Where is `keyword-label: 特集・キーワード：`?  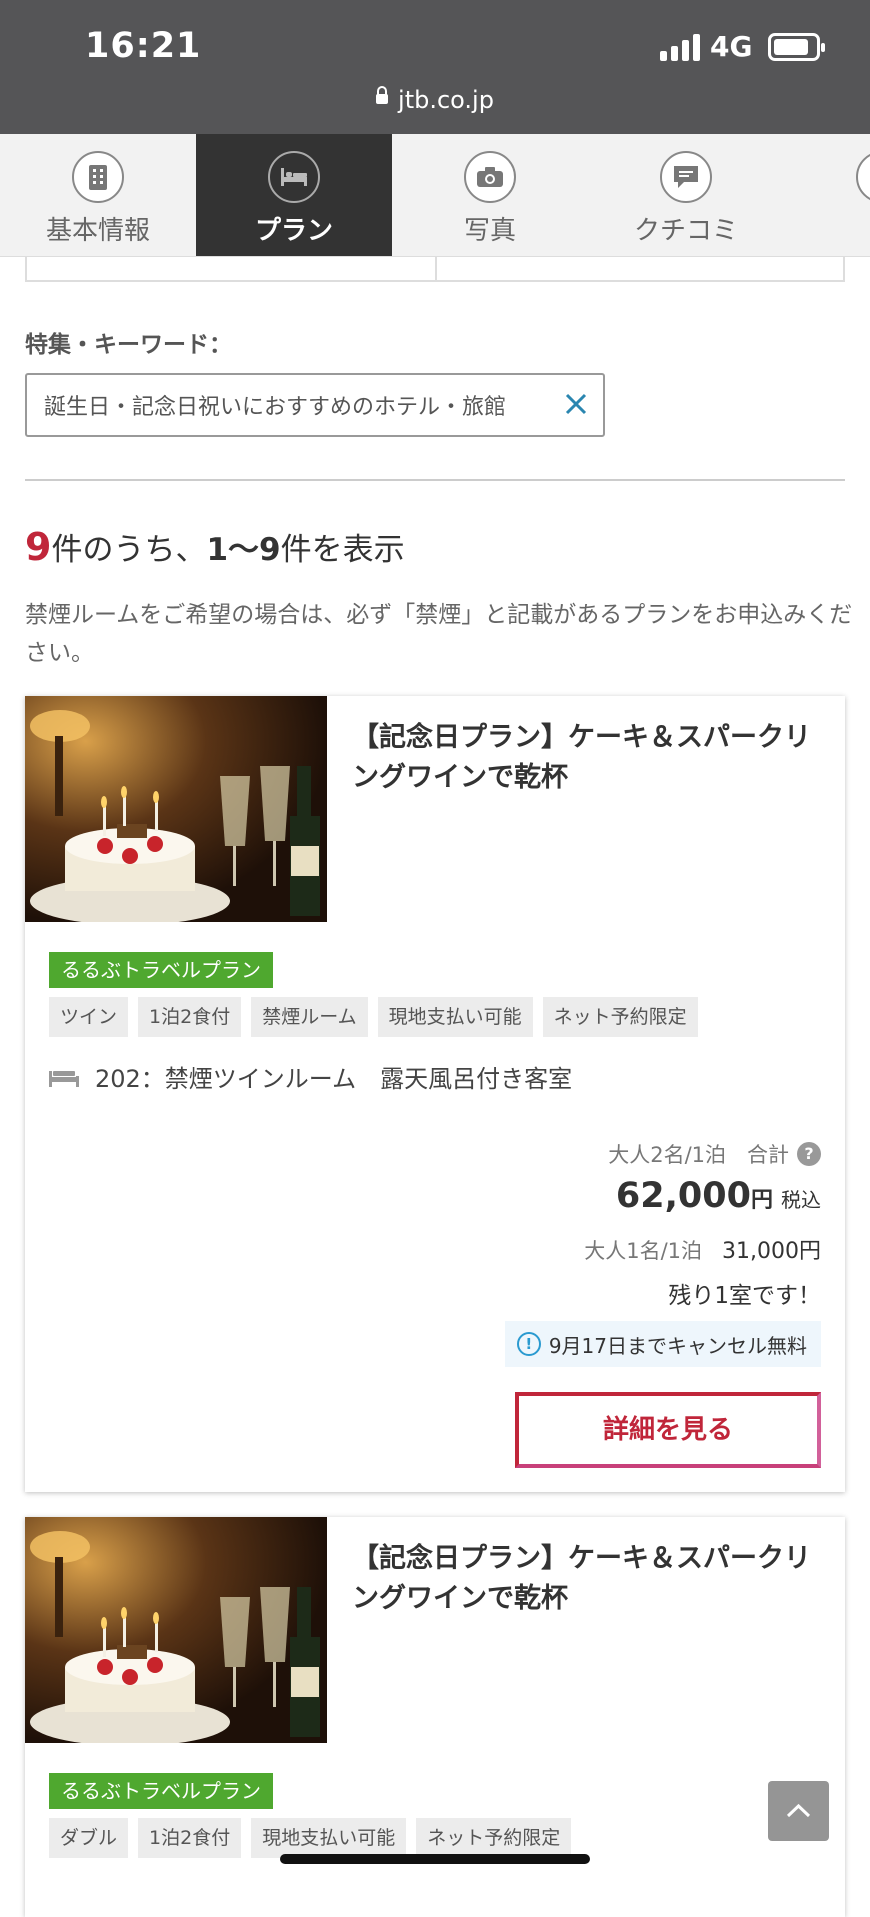
keyword-label: 特集・キーワード： is located at coordinates (128, 345).